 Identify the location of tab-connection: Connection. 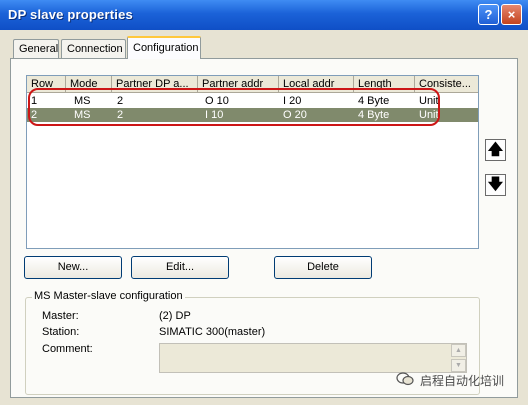
(93, 49).